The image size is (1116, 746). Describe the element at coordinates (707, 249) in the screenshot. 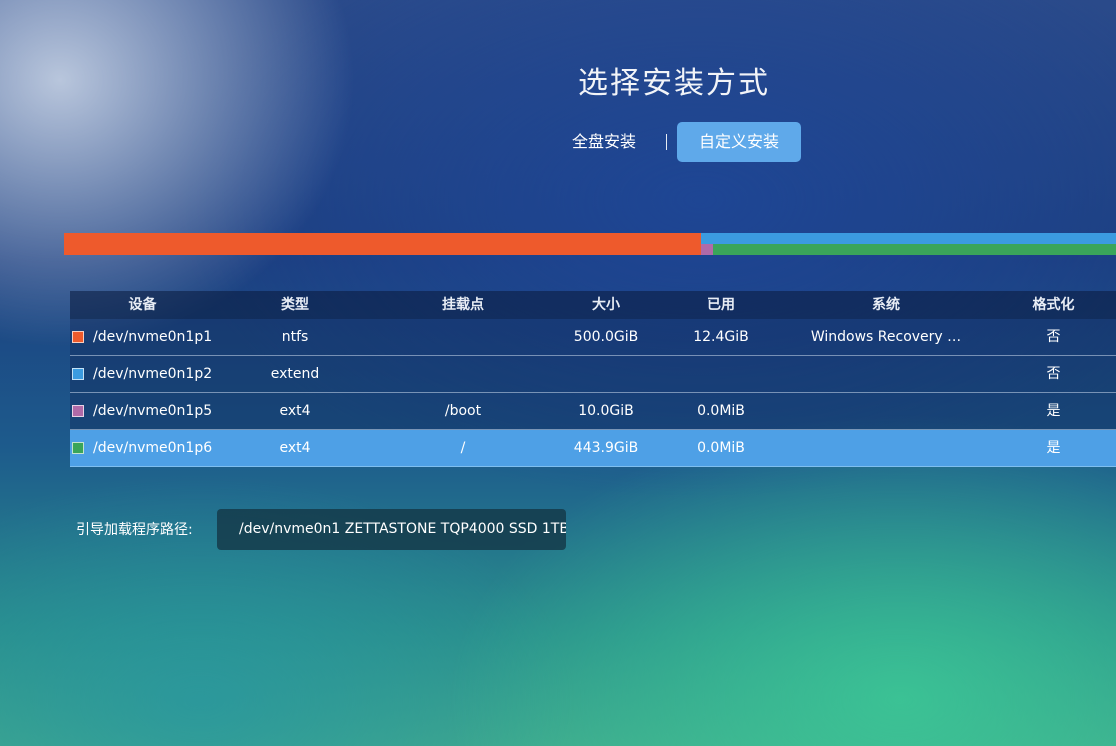

I see `disk-segment-boot` at that location.